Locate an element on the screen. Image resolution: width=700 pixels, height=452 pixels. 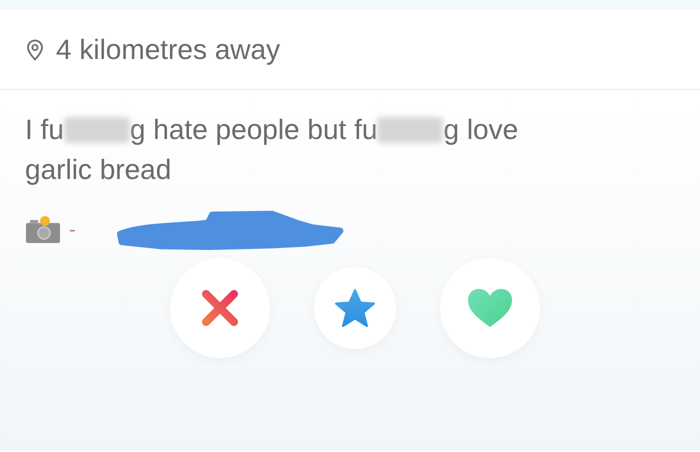
heart-icon is located at coordinates (490, 308).